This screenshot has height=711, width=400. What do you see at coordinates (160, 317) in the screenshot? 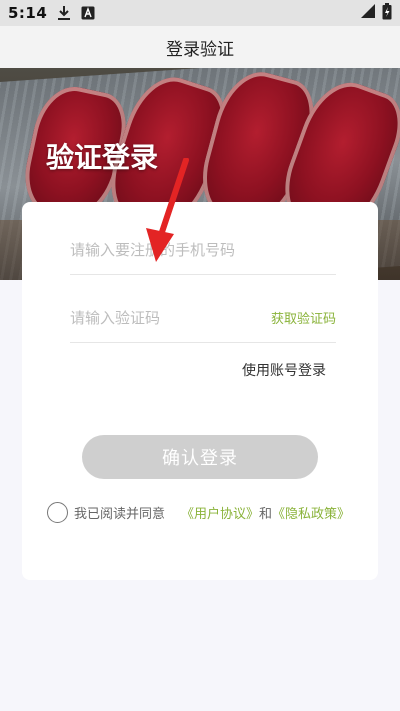
I see `code-input` at bounding box center [160, 317].